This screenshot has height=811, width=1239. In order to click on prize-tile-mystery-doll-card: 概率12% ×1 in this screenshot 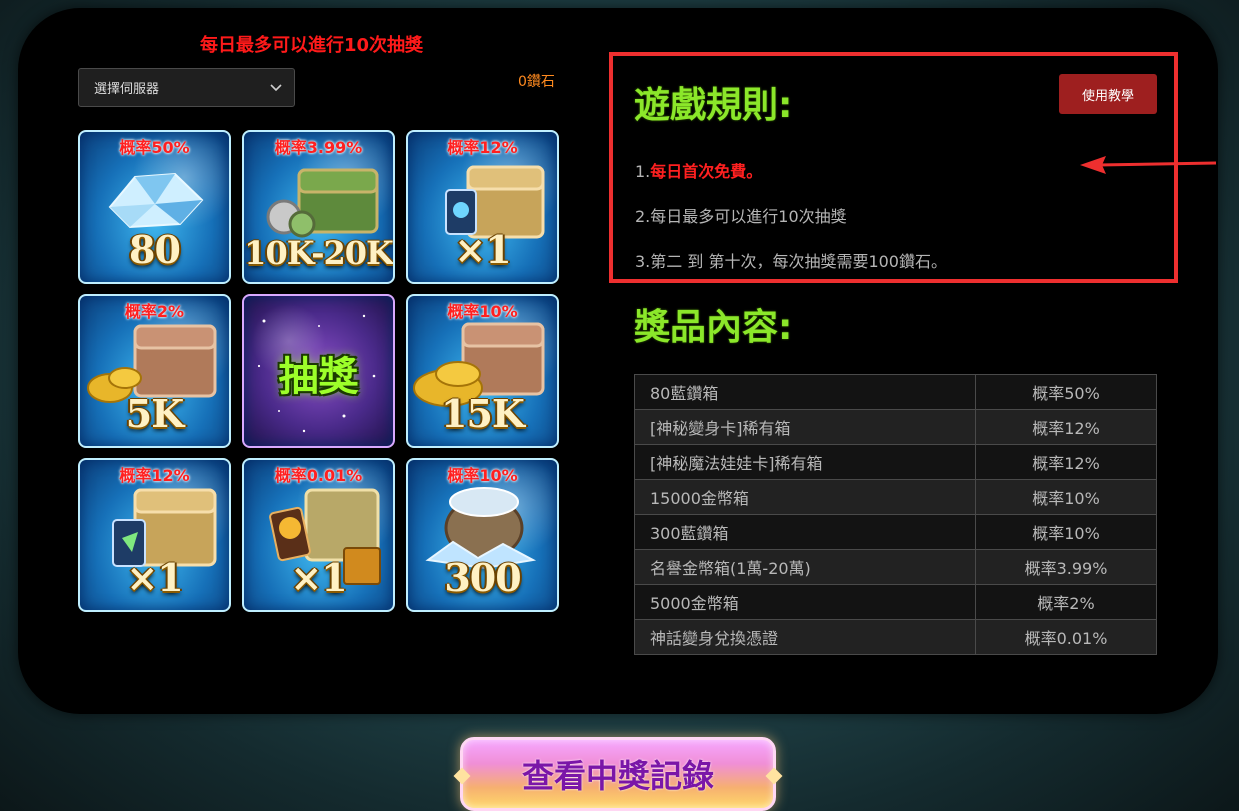, I will do `click(154, 535)`.